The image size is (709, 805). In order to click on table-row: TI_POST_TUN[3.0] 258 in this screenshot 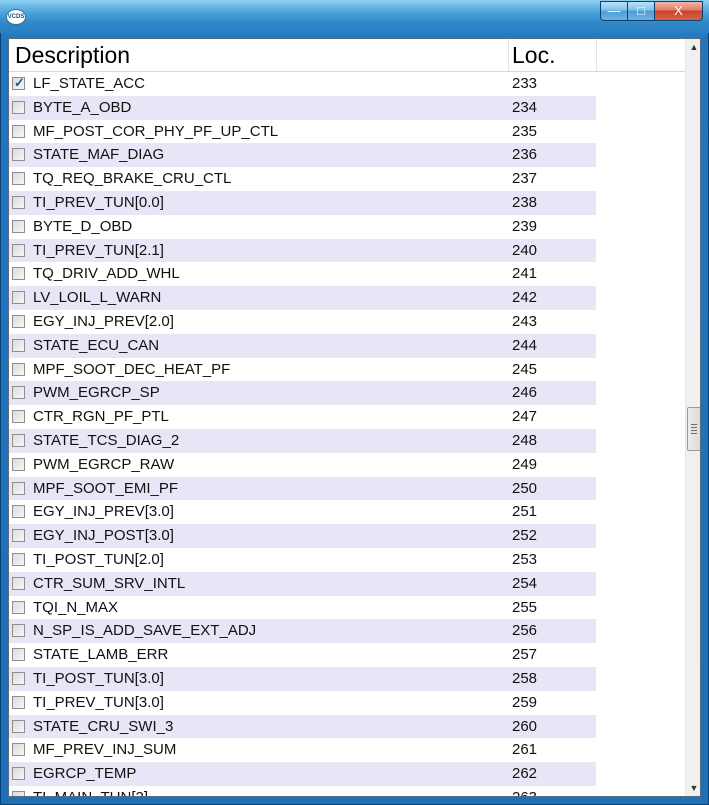, I will do `click(347, 678)`.